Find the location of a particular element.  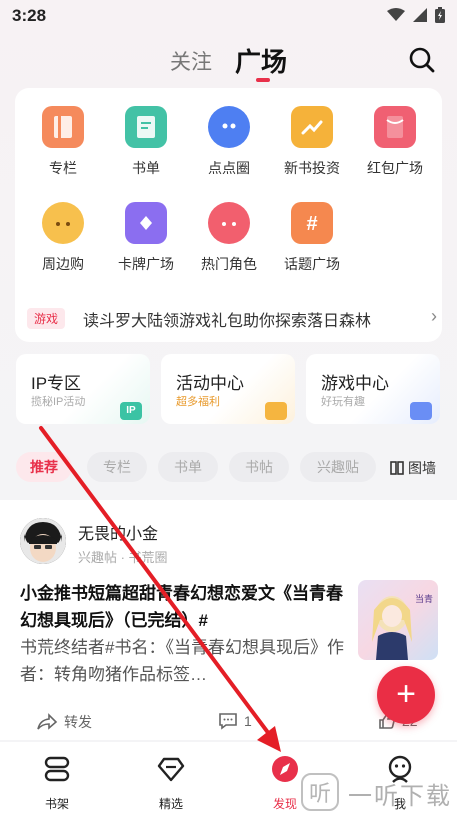

zone-activity: 活动中心 超多福利 is located at coordinates (228, 389).